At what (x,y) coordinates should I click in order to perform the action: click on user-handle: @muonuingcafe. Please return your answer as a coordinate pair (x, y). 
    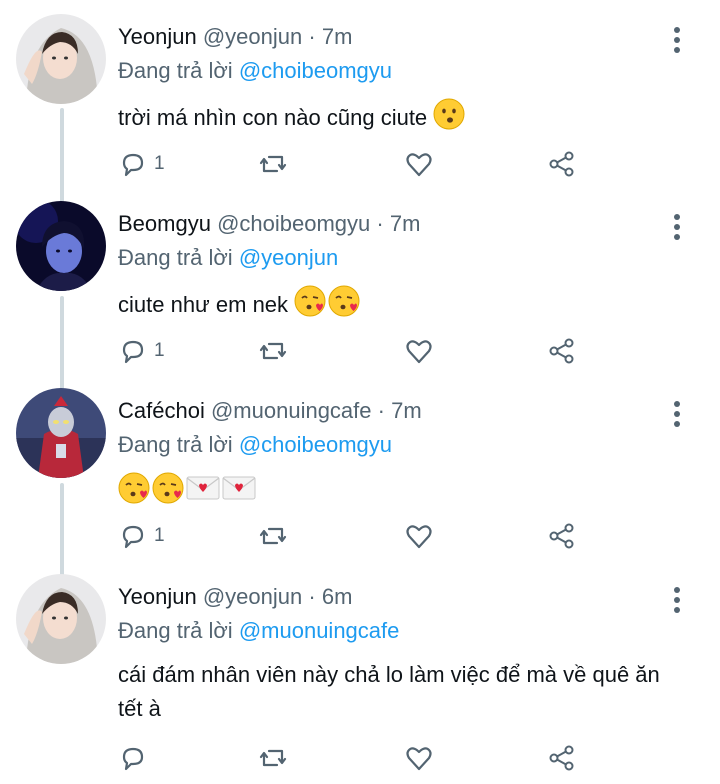
    Looking at the image, I should click on (291, 410).